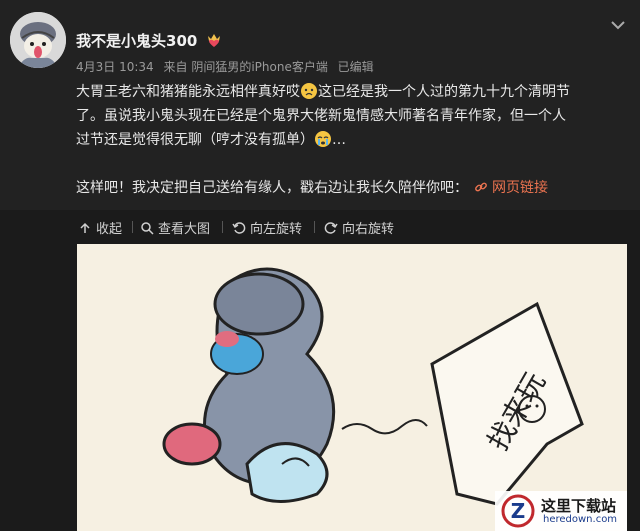 This screenshot has height=531, width=640. Describe the element at coordinates (312, 188) in the screenshot. I see `post-text-line: 这样吧！我决定把自己送给有缘人，戳右边让我长久陪伴你吧： 网页链接` at that location.